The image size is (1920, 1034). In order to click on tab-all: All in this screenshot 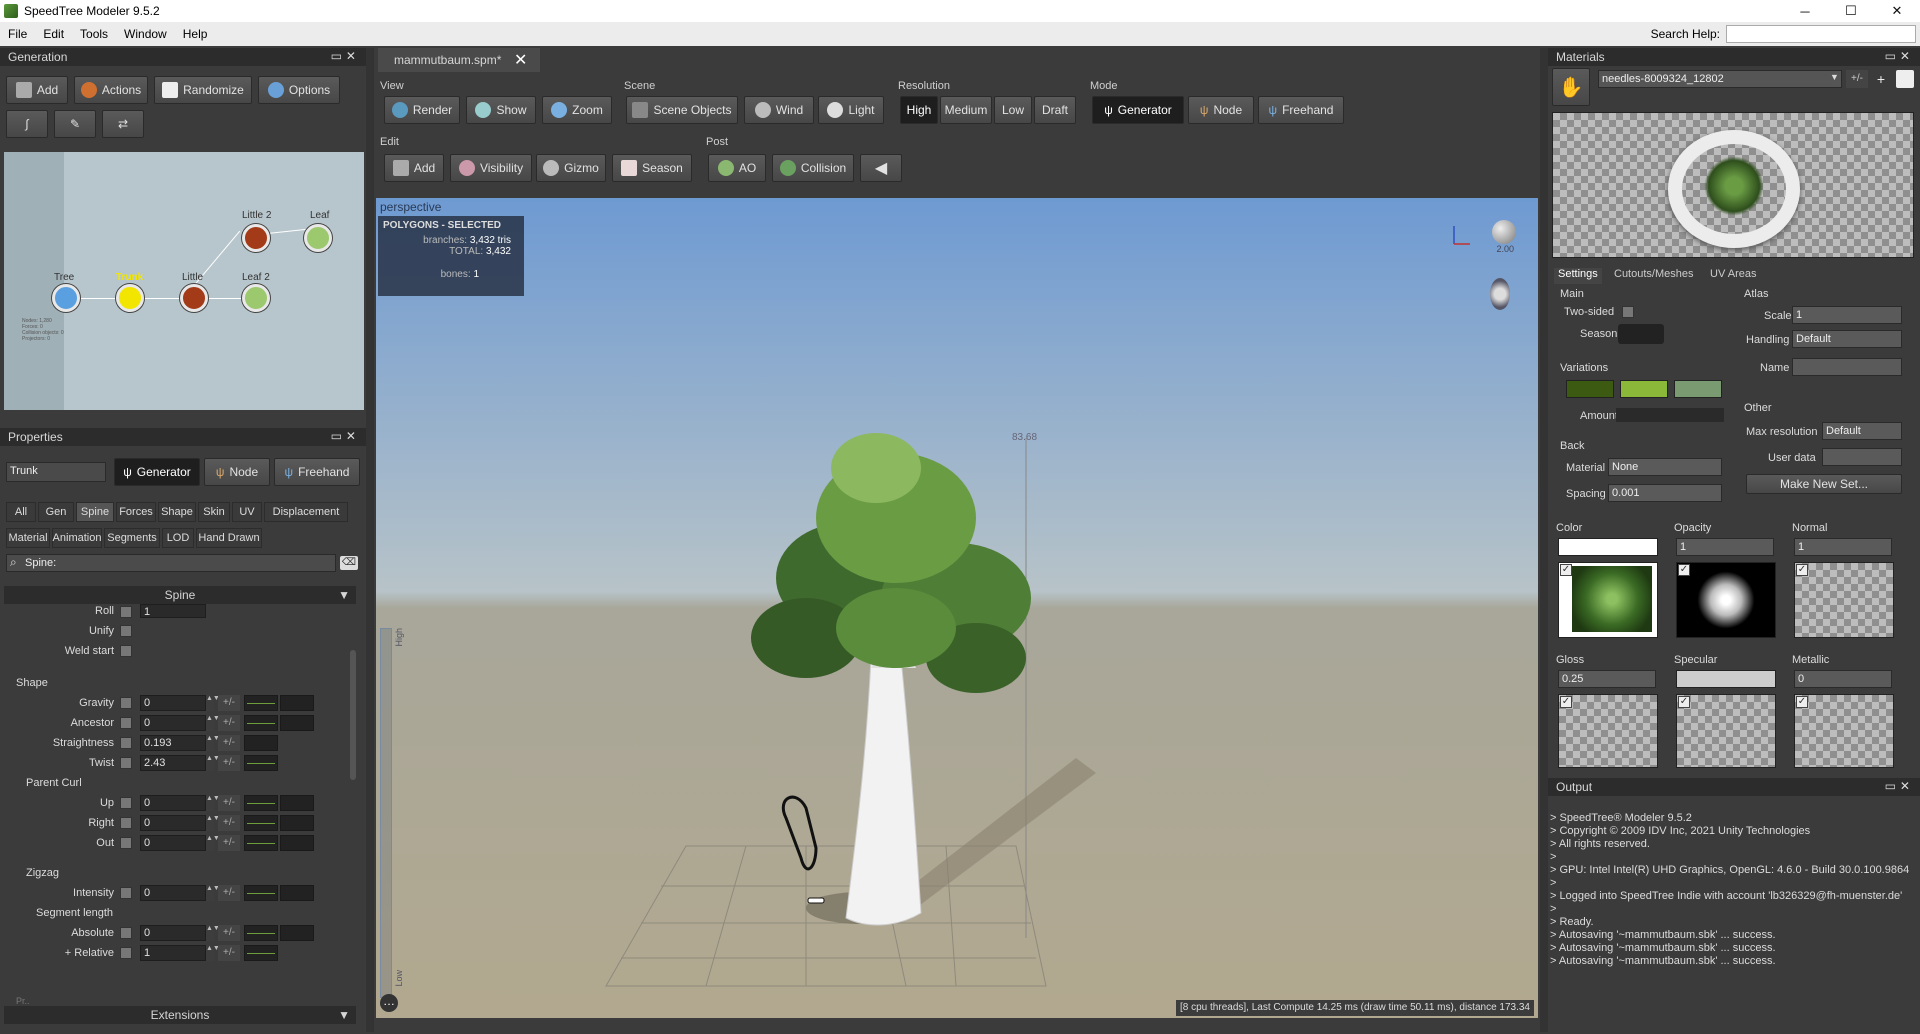, I will do `click(21, 512)`.